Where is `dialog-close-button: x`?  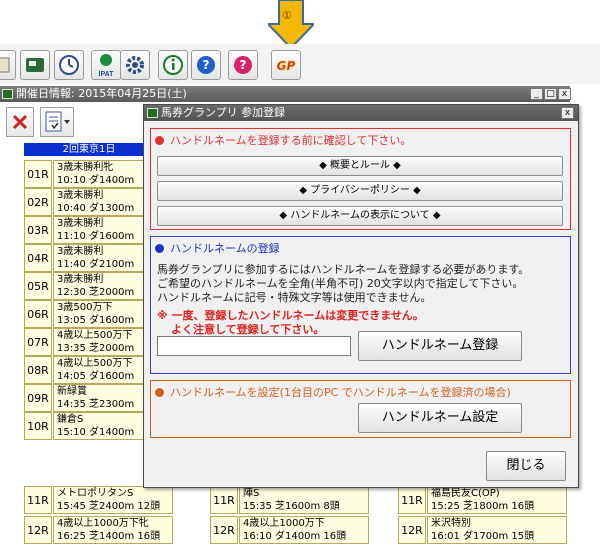
dialog-close-button: x is located at coordinates (567, 113).